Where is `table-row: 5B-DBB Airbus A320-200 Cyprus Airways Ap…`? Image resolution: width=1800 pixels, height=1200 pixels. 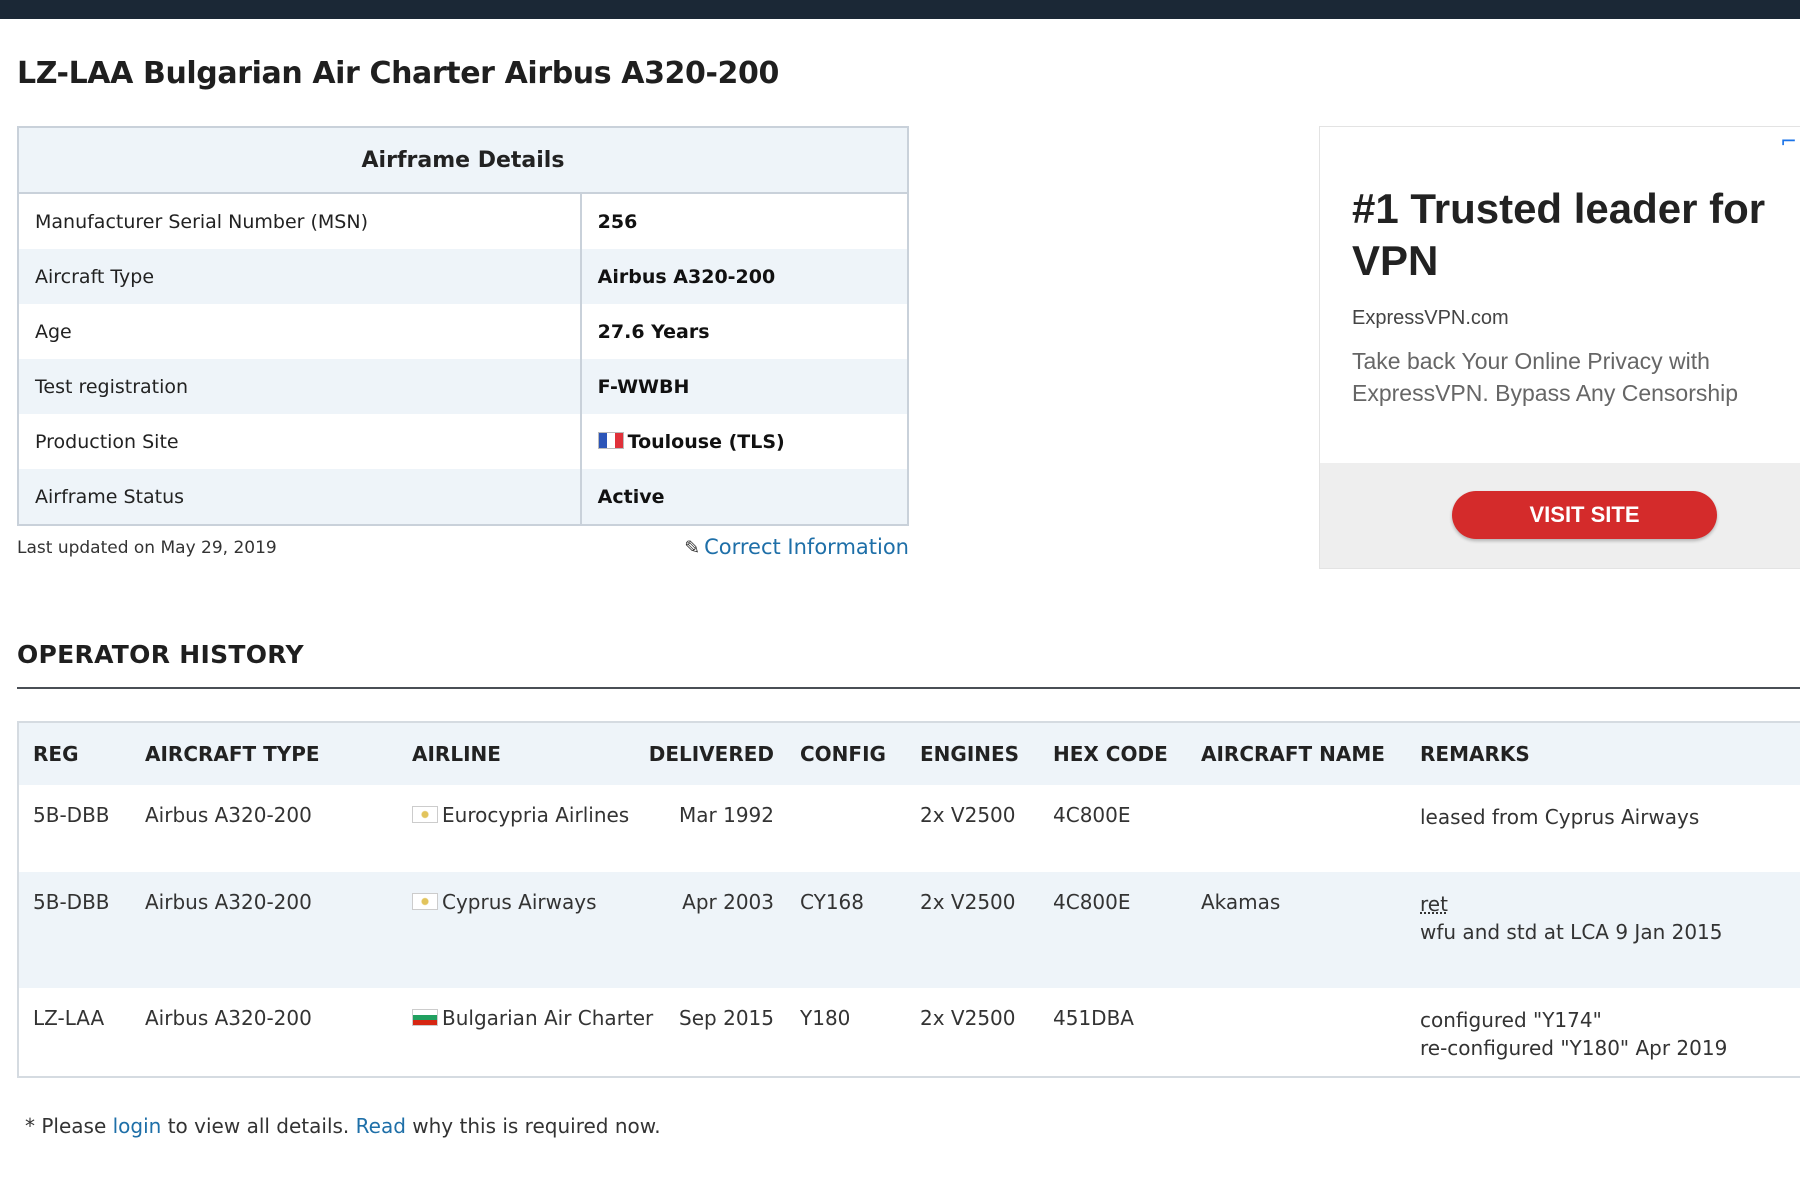 table-row: 5B-DBB Airbus A320-200 Cyprus Airways Ap… is located at coordinates (909, 930).